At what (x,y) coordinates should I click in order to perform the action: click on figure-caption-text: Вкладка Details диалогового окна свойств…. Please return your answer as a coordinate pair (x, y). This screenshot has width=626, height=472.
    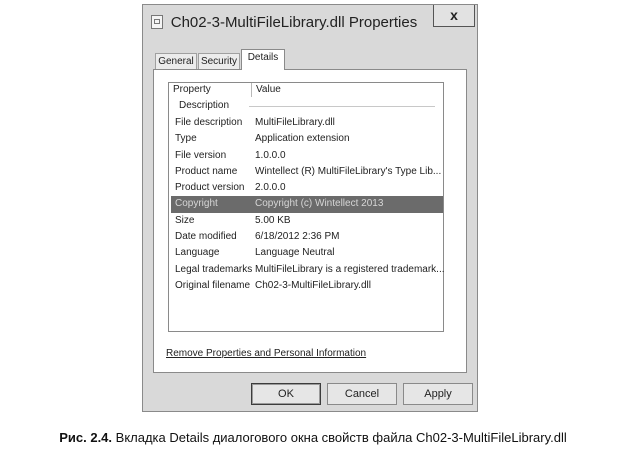
    Looking at the image, I should click on (339, 437).